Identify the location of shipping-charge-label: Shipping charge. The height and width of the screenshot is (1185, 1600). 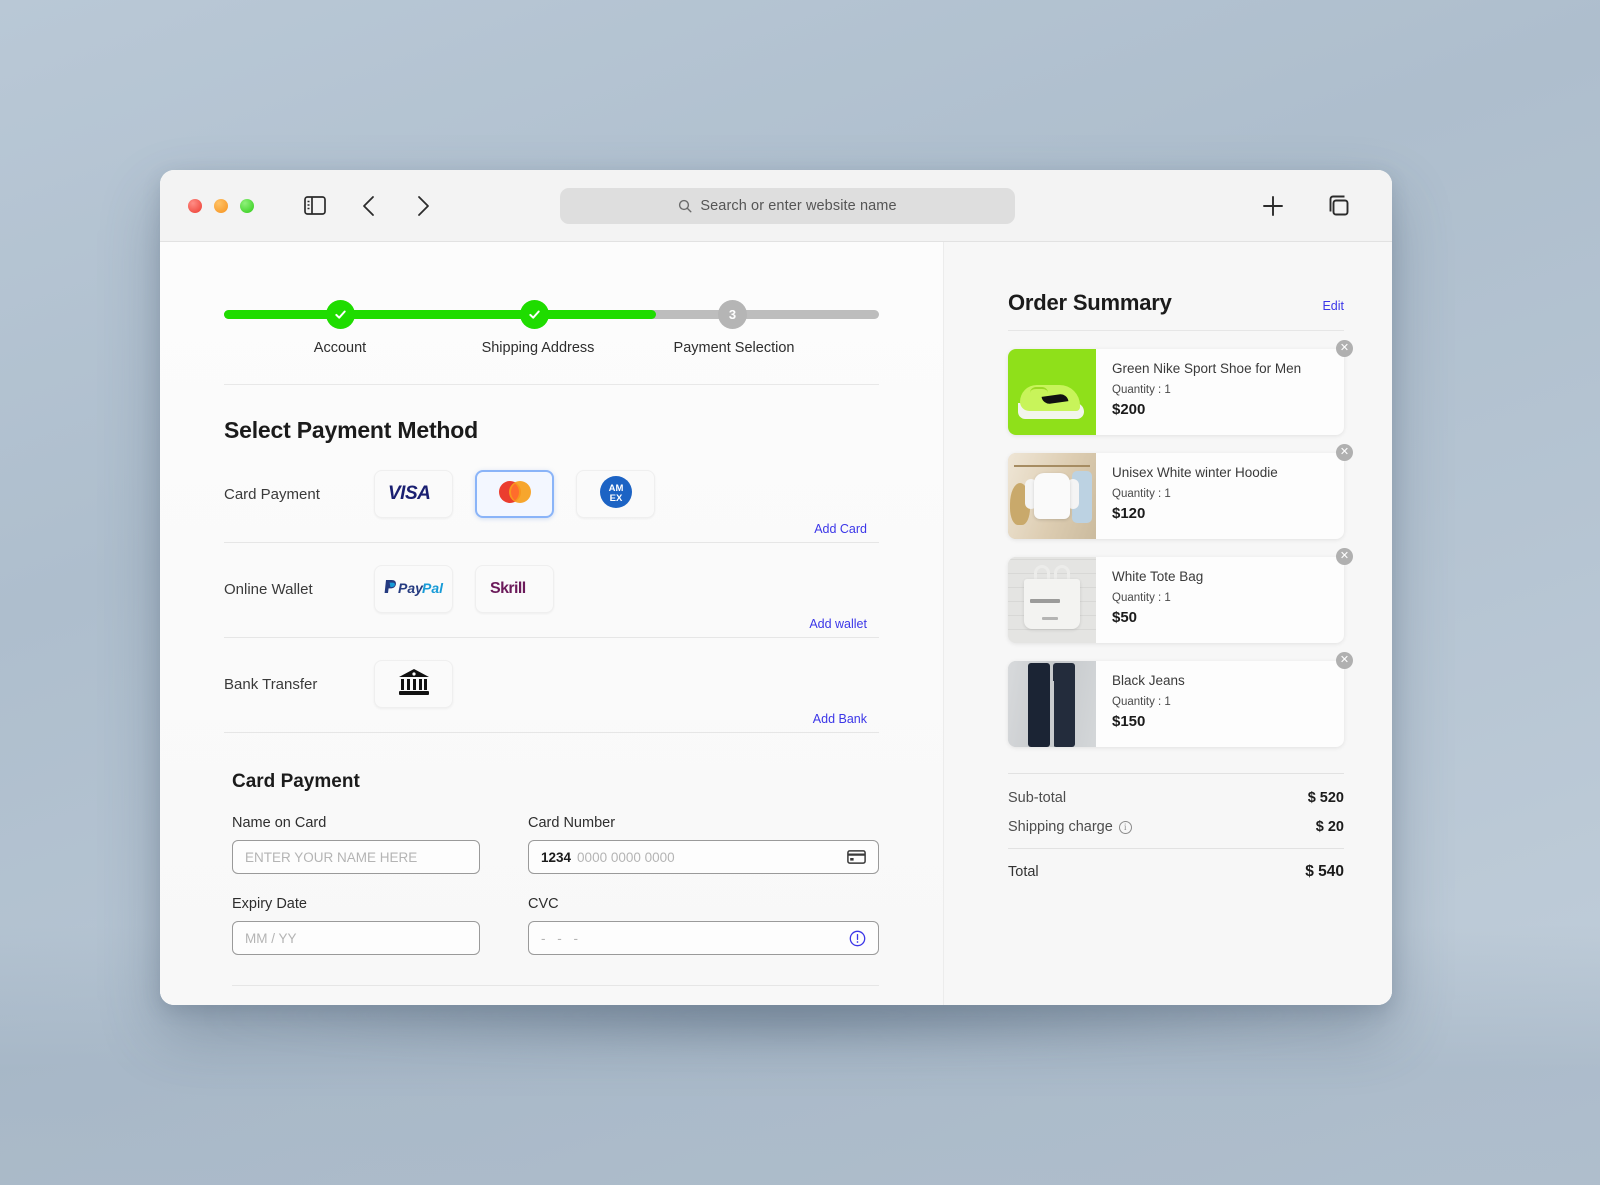
(1060, 827).